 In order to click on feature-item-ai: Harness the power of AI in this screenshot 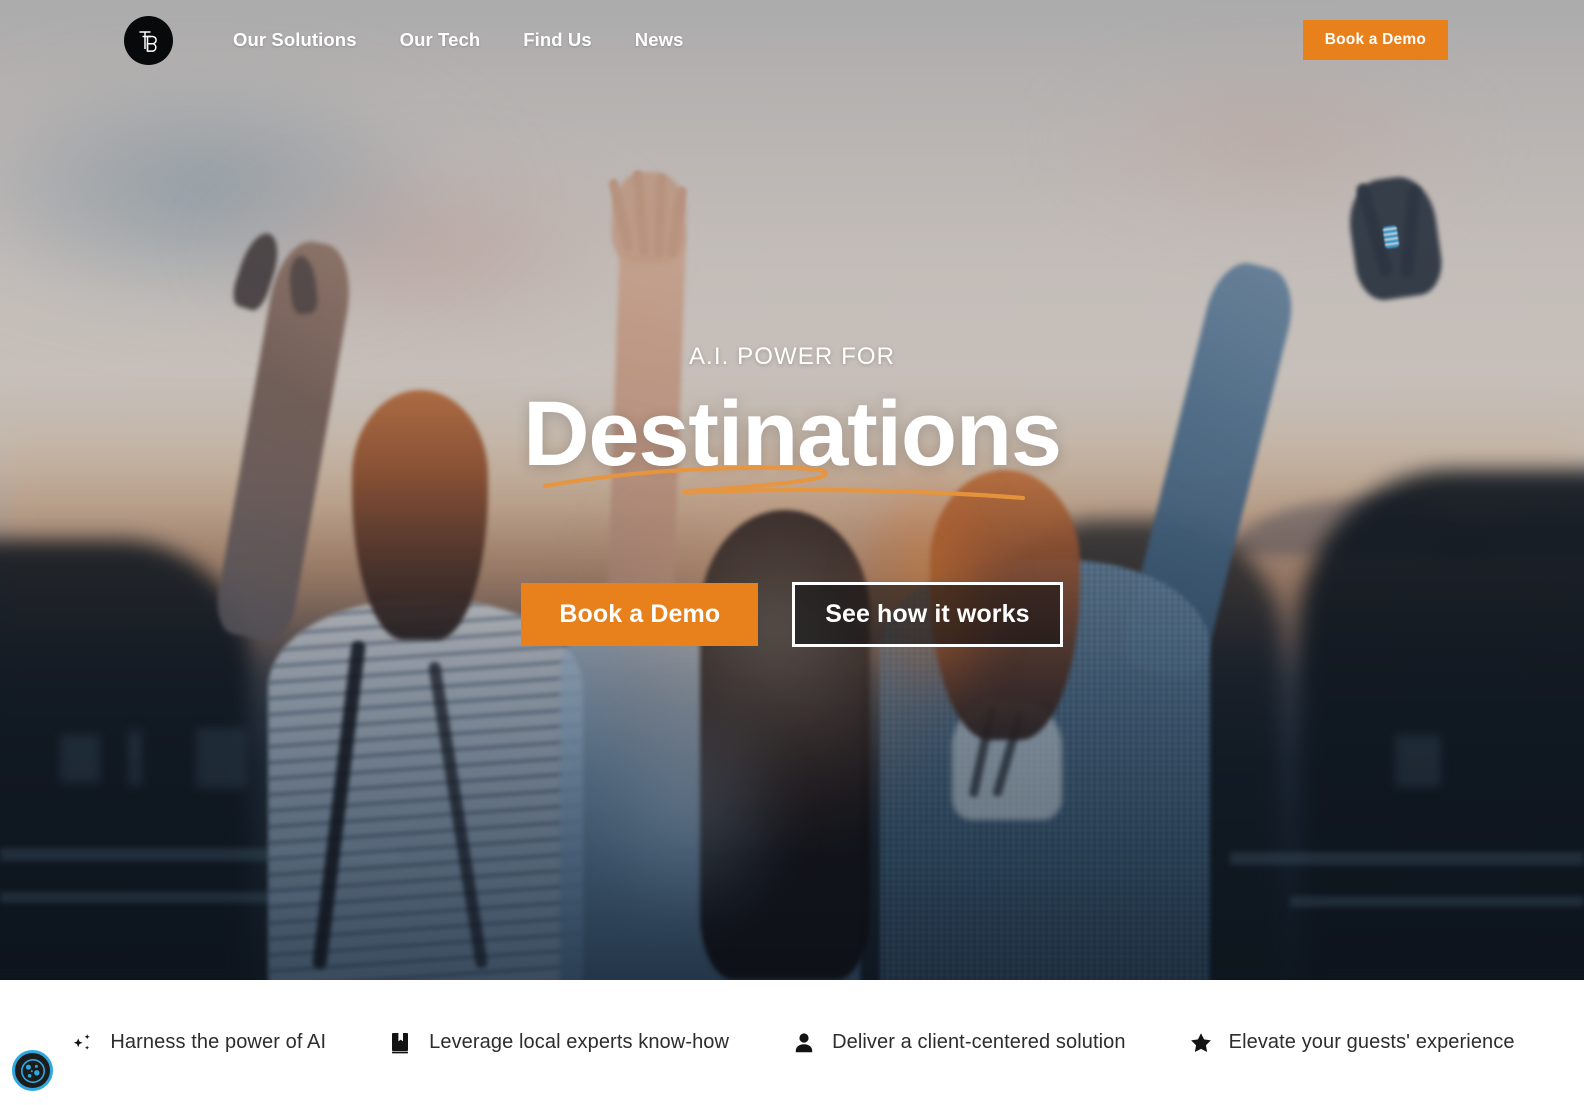, I will do `click(197, 1043)`.